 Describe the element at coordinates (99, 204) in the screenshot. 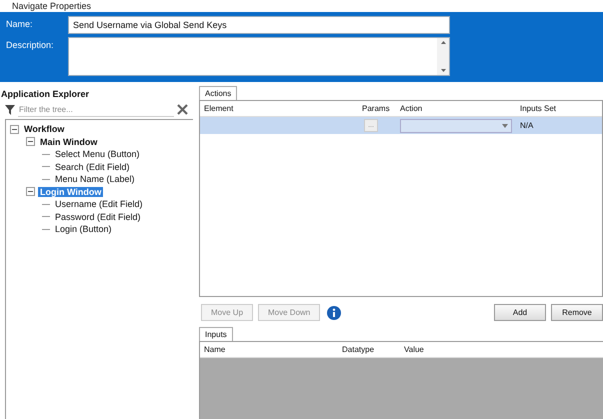

I see `tree-item: Username (Edit Field)` at that location.